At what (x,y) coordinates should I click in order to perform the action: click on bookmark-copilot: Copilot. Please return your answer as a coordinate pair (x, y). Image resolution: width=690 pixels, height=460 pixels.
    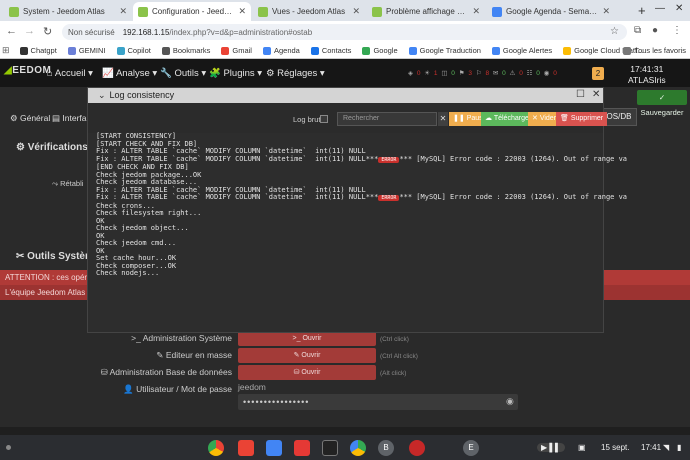
    Looking at the image, I should click on (133, 50).